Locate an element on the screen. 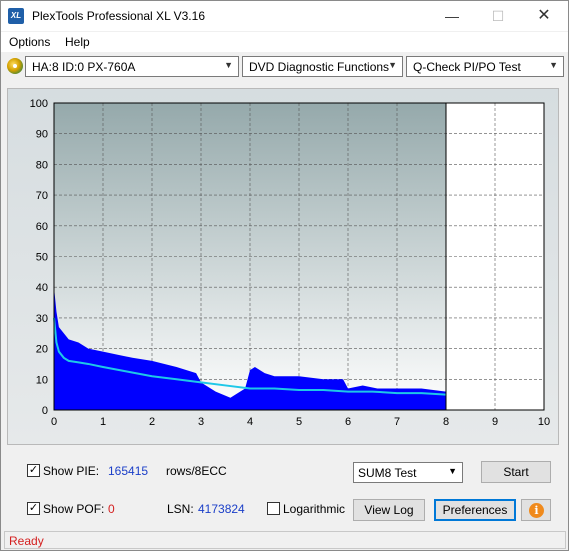 The width and height of the screenshot is (569, 551). x-tick-label: 9 is located at coordinates (495, 422).